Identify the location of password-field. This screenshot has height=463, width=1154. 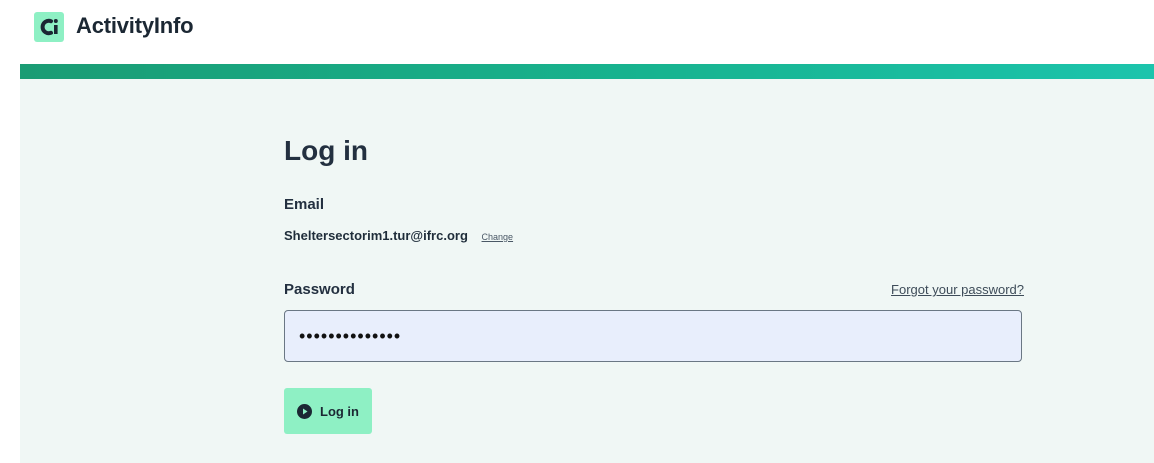
(653, 336).